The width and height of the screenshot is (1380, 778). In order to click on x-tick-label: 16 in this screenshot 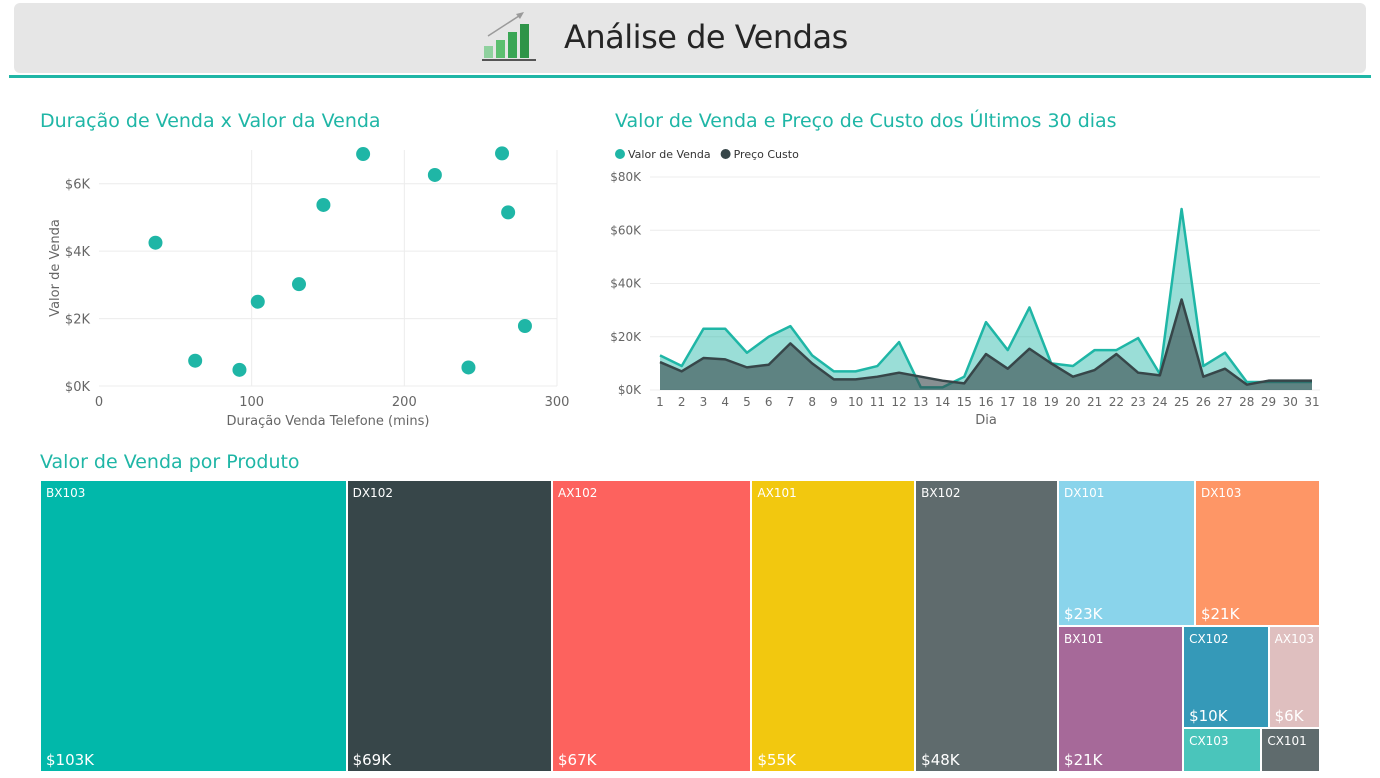, I will do `click(985, 402)`.